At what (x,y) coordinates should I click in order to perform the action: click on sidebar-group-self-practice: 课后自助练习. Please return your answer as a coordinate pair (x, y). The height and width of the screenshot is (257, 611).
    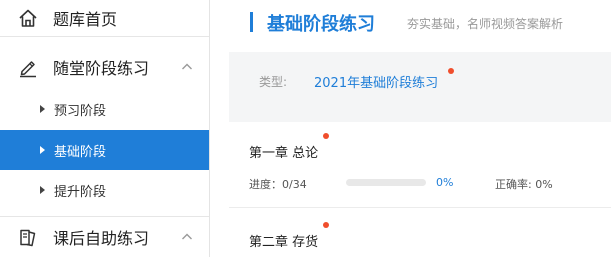
    Looking at the image, I should click on (104, 236).